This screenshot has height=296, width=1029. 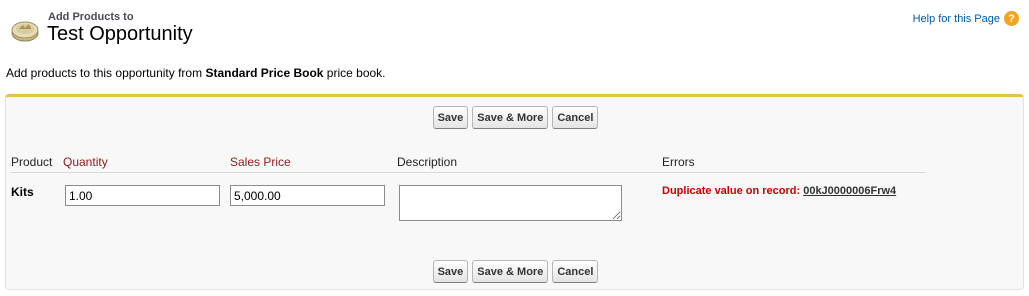 I want to click on page-title: Test Opportunity, so click(x=120, y=34).